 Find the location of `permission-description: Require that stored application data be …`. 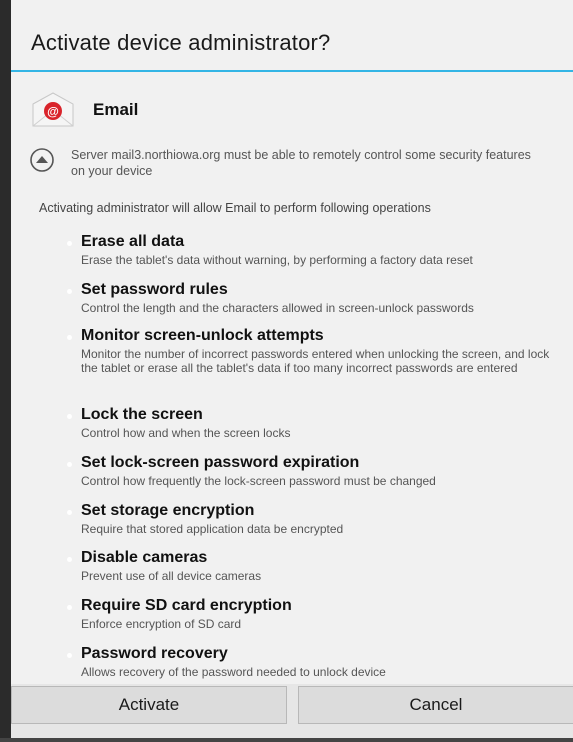

permission-description: Require that stored application data be … is located at coordinates (212, 529).